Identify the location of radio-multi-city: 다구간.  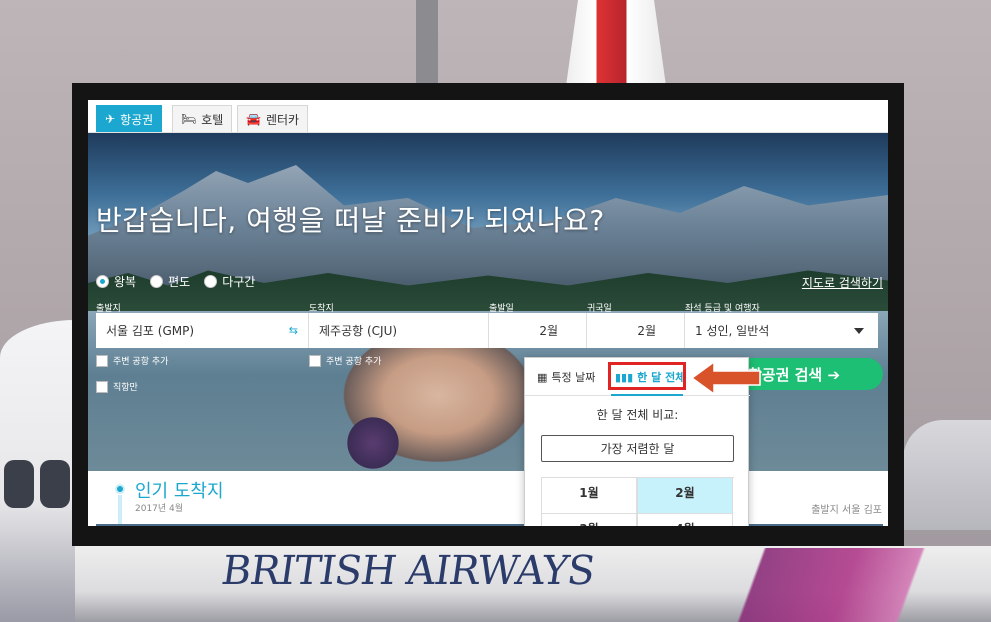
(229, 281).